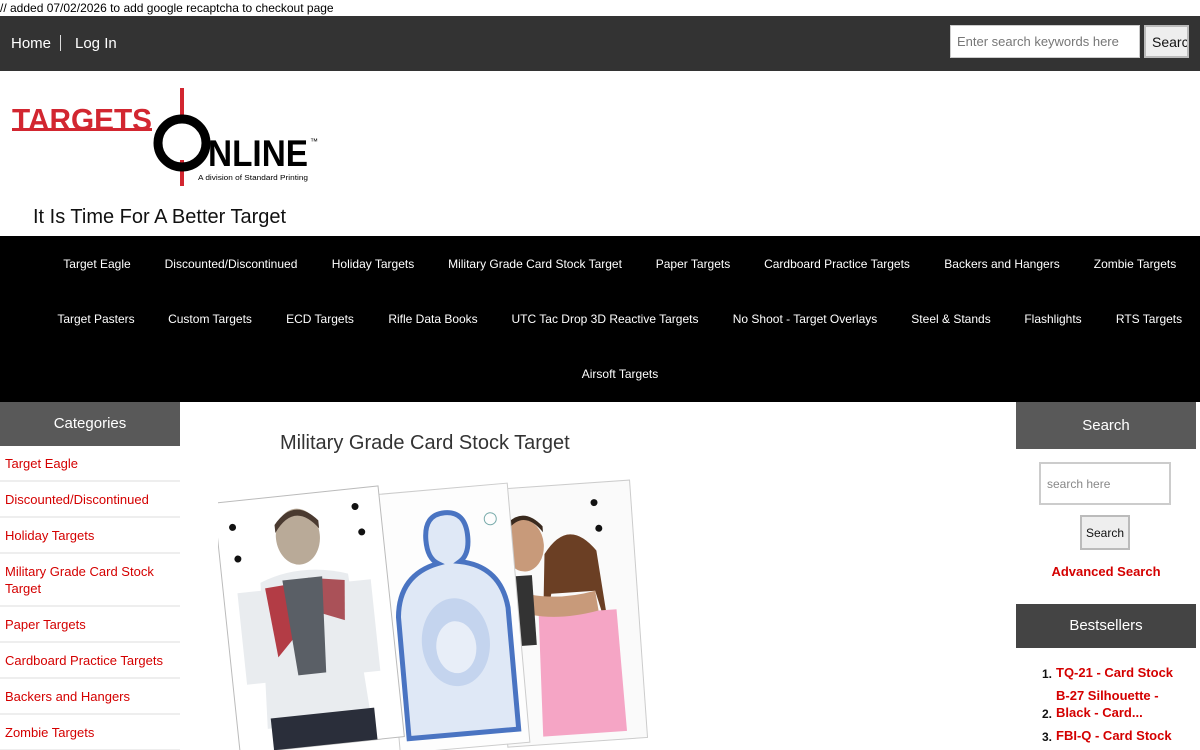 This screenshot has height=750, width=1200. I want to click on bestseller-number: 2., so click(1047, 714).